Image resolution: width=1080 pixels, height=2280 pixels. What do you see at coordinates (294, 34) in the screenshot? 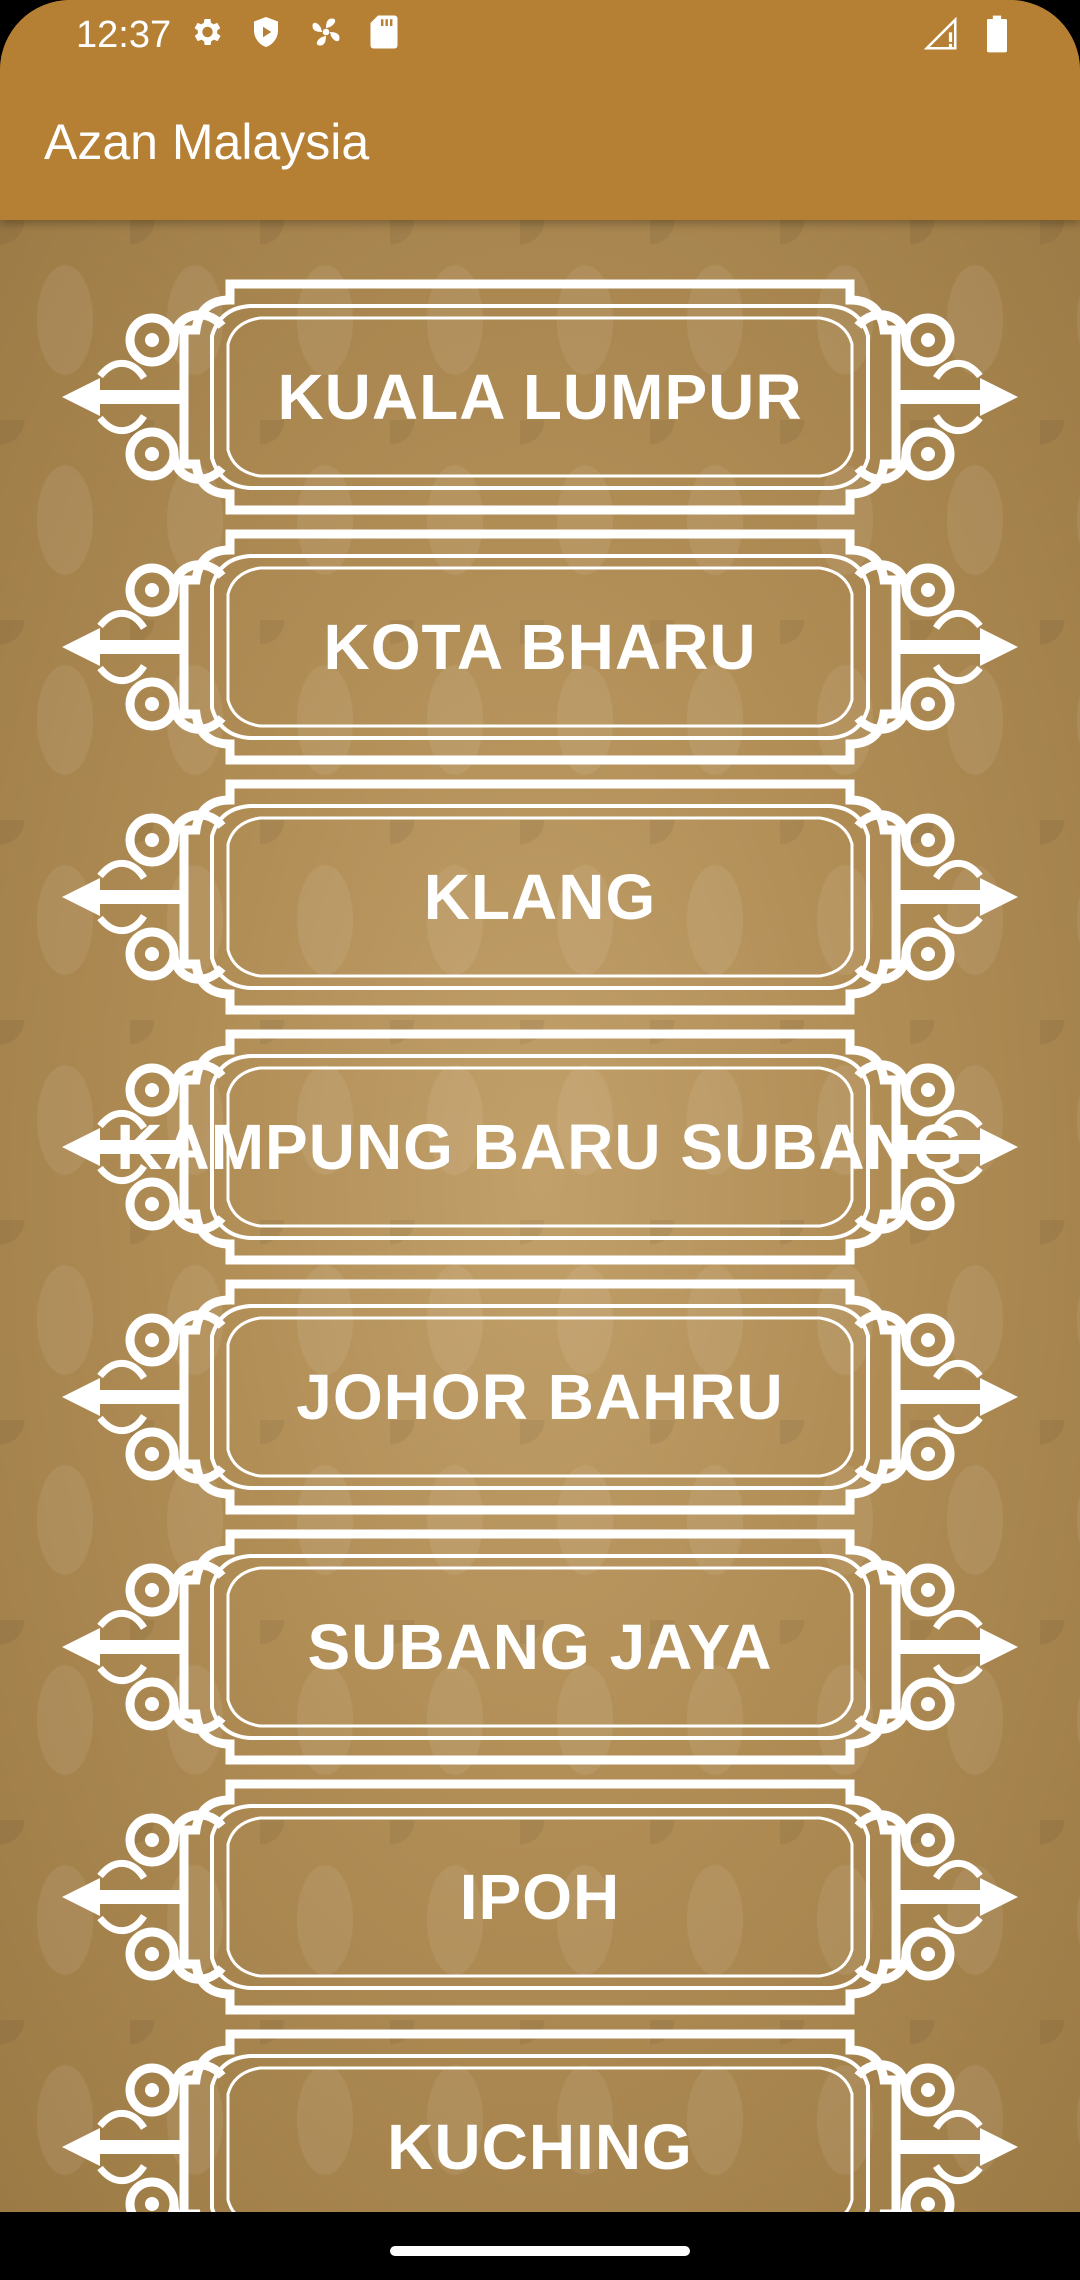
I see `status-notification-icons` at bounding box center [294, 34].